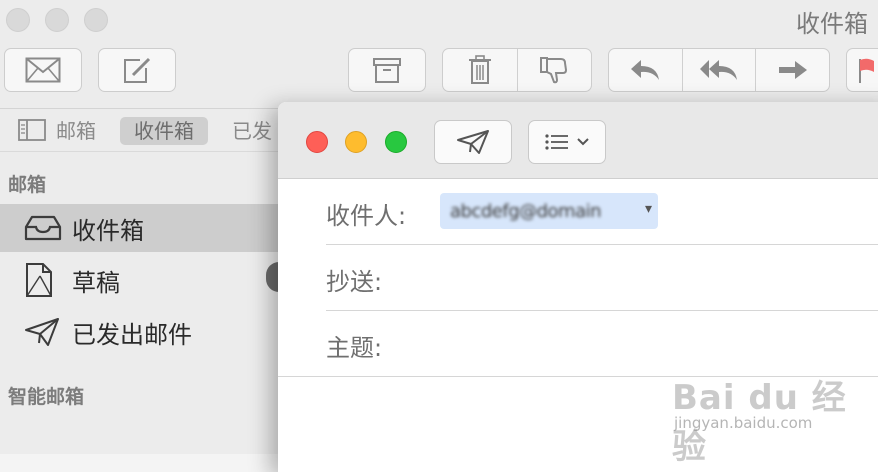  I want to click on send-paper-plane-icon, so click(473, 142).